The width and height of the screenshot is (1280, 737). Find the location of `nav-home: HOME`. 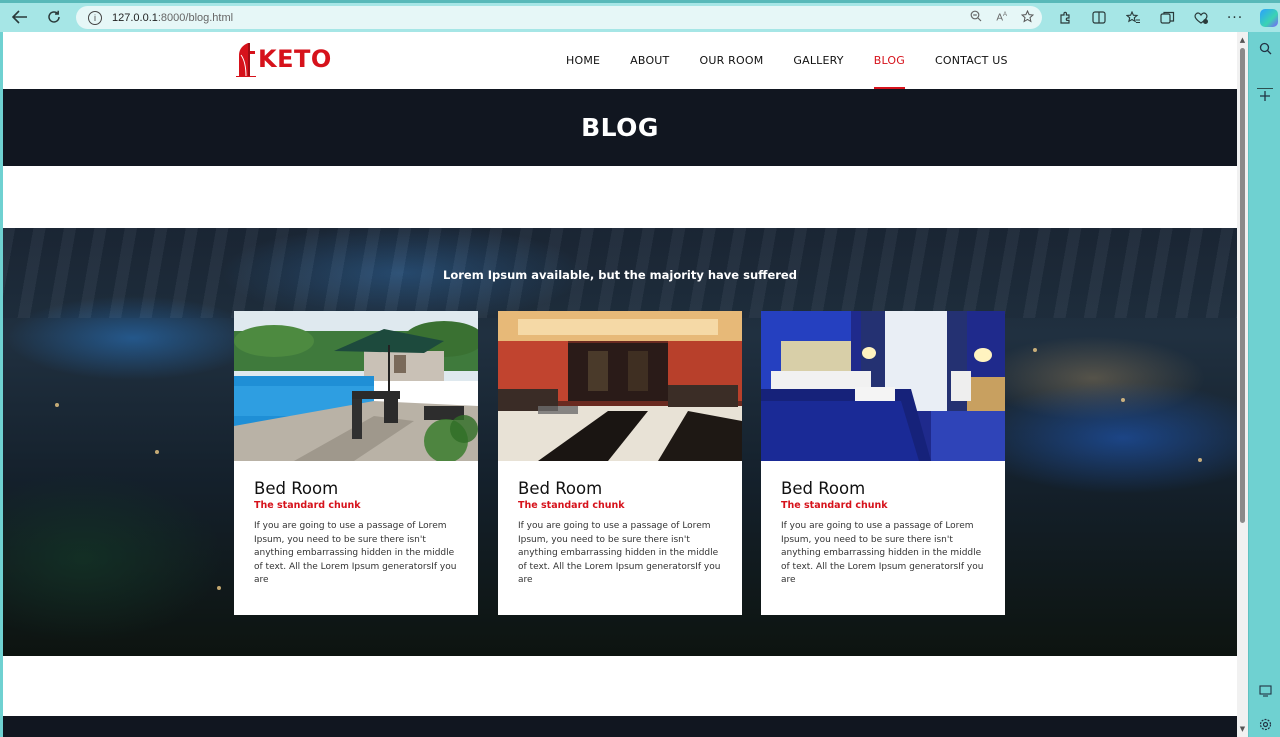

nav-home: HOME is located at coordinates (583, 60).